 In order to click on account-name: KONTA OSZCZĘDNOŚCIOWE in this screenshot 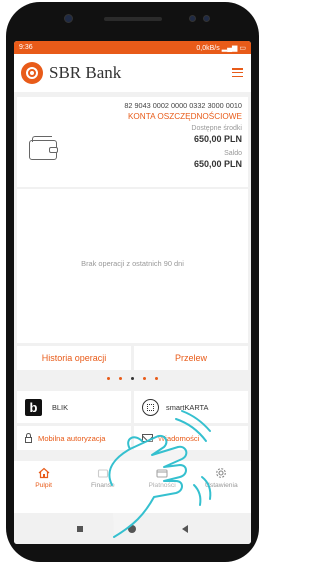, I will do `click(184, 116)`.